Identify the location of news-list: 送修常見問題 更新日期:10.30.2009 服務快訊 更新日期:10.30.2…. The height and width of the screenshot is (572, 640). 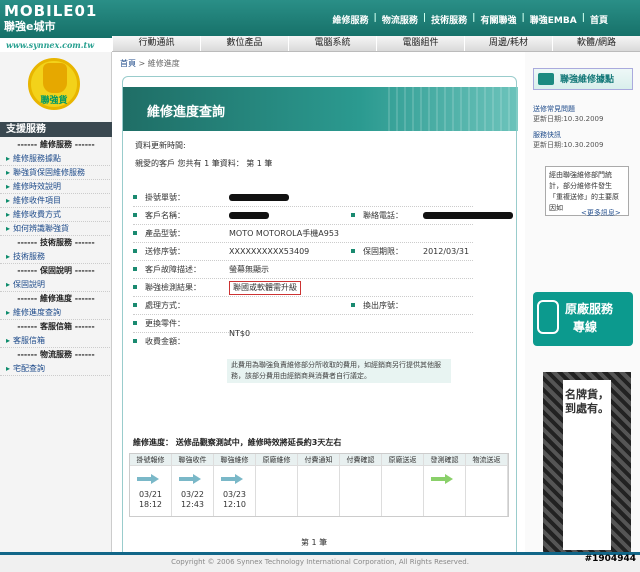
(583, 130).